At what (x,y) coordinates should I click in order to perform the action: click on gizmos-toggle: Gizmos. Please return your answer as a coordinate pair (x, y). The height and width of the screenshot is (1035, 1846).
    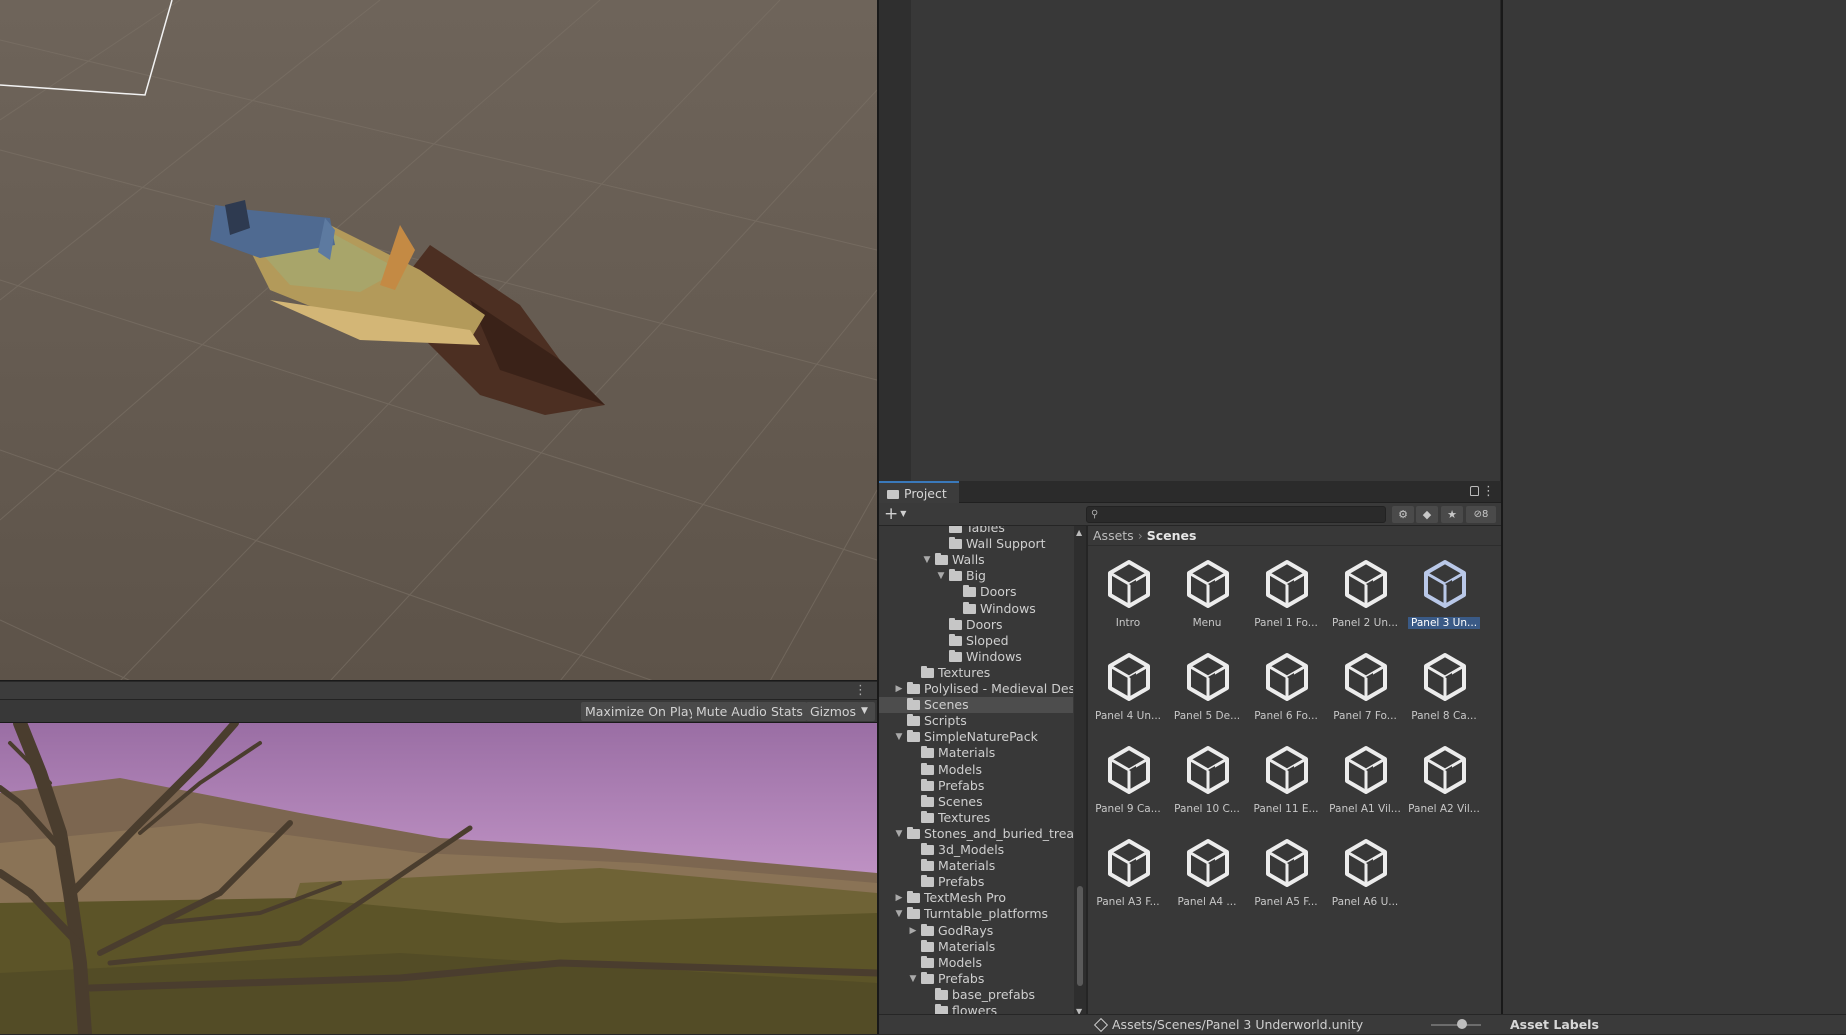
    Looking at the image, I should click on (833, 711).